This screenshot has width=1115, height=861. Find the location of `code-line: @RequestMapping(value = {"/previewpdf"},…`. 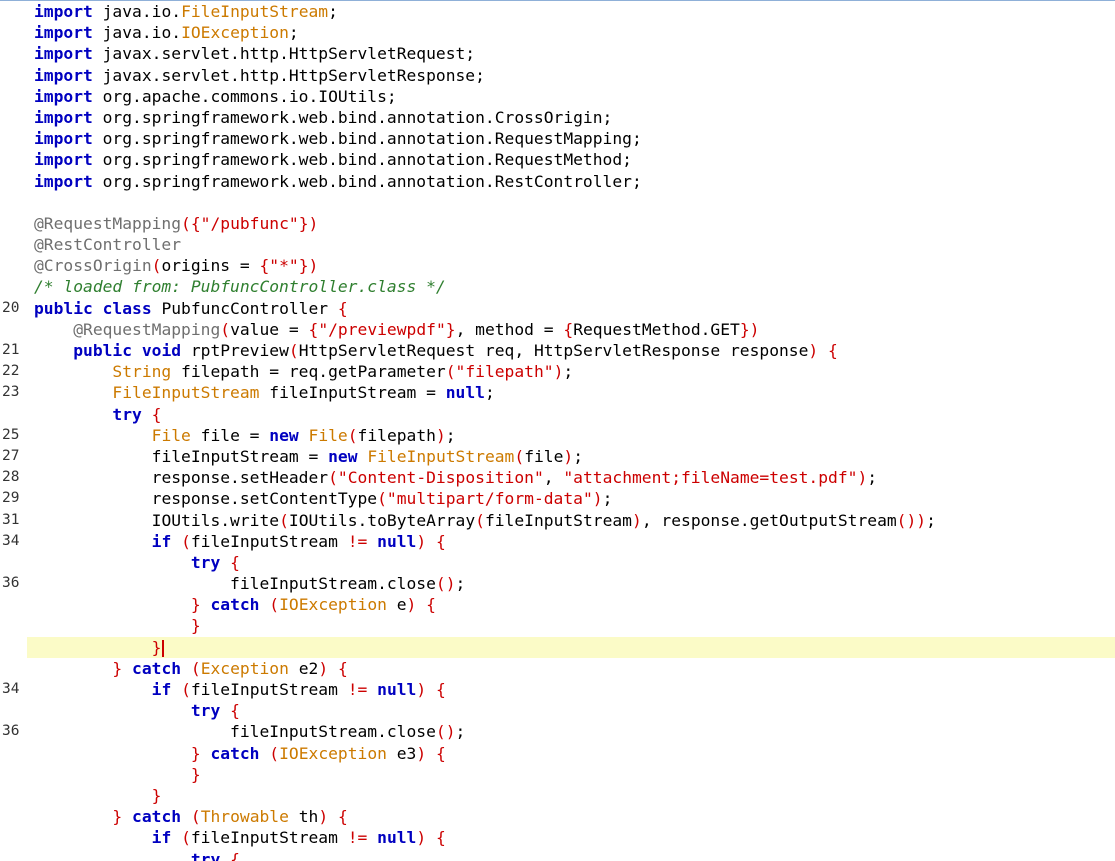

code-line: @RequestMapping(value = {"/previewpdf"},… is located at coordinates (557, 329).